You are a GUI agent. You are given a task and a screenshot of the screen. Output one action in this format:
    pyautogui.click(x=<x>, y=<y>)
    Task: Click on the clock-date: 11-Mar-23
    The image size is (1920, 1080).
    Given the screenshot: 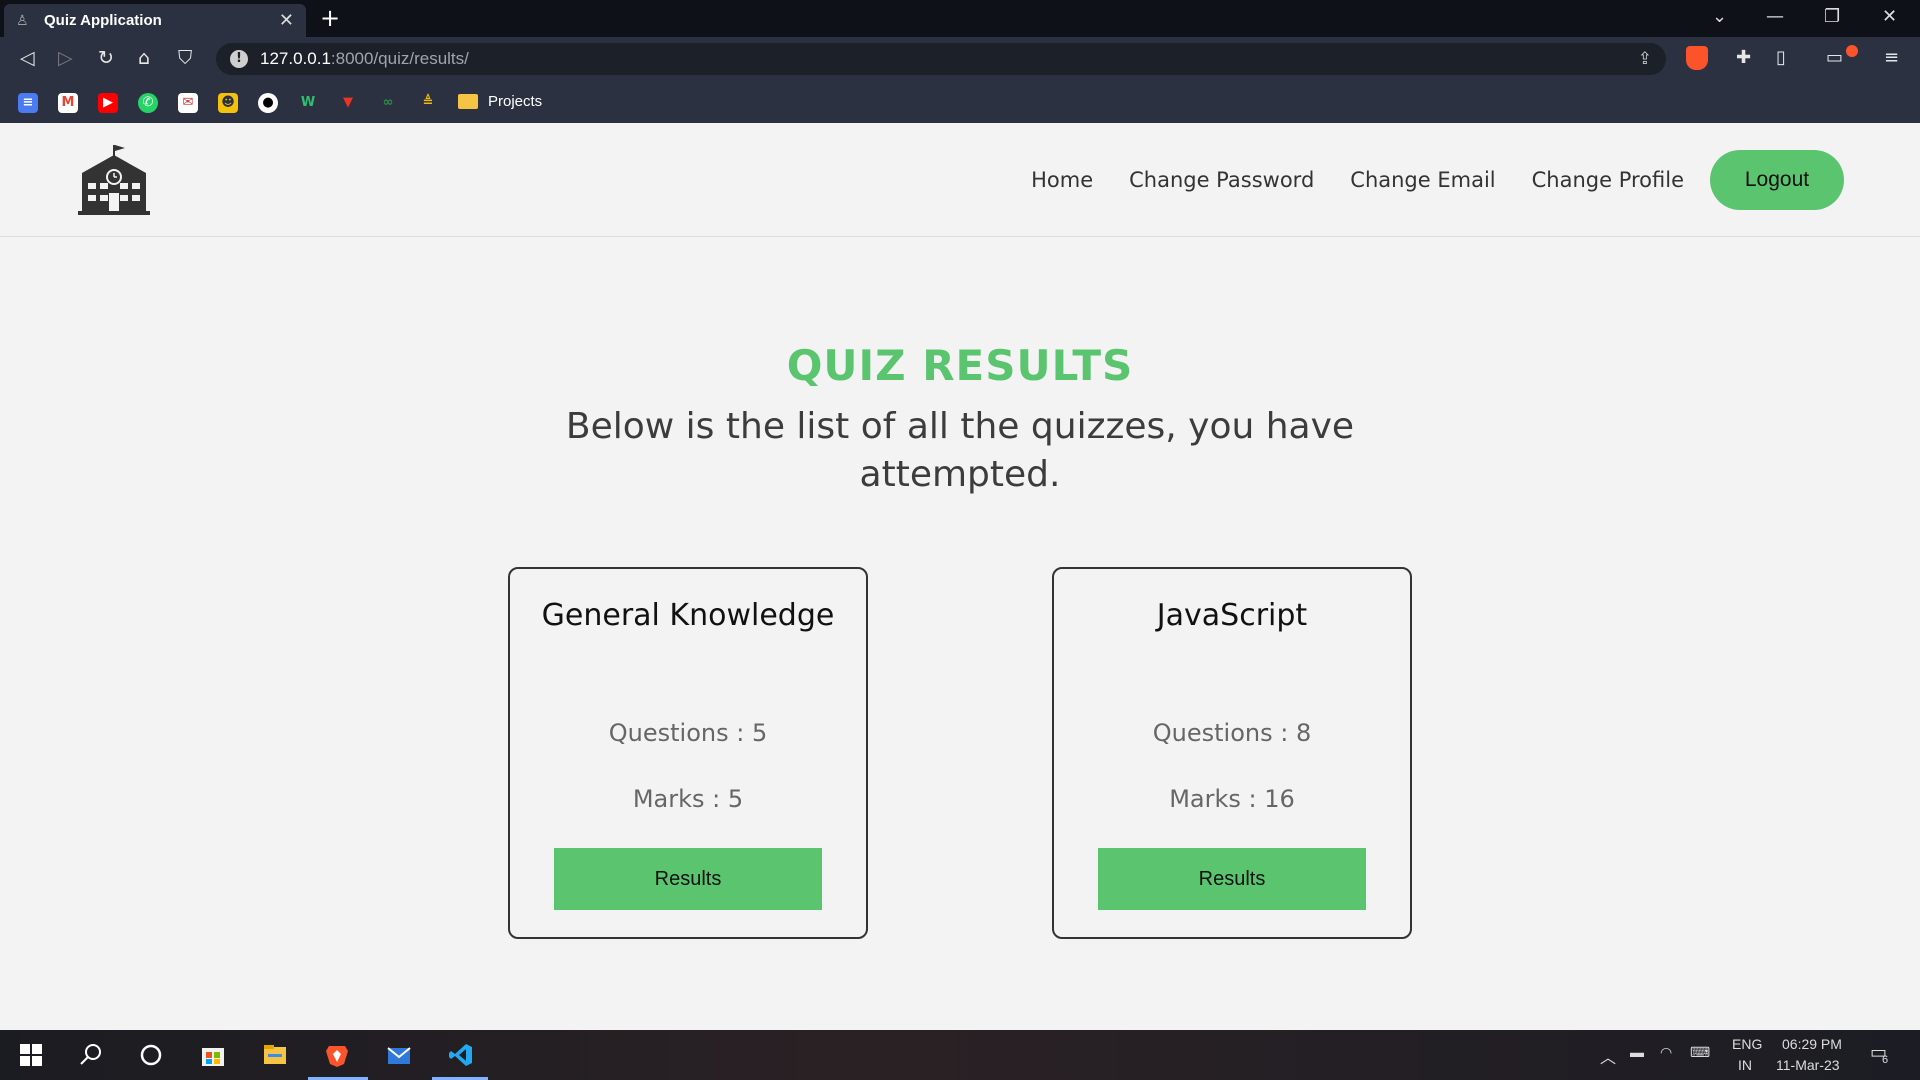 What is the action you would take?
    pyautogui.click(x=1808, y=1065)
    